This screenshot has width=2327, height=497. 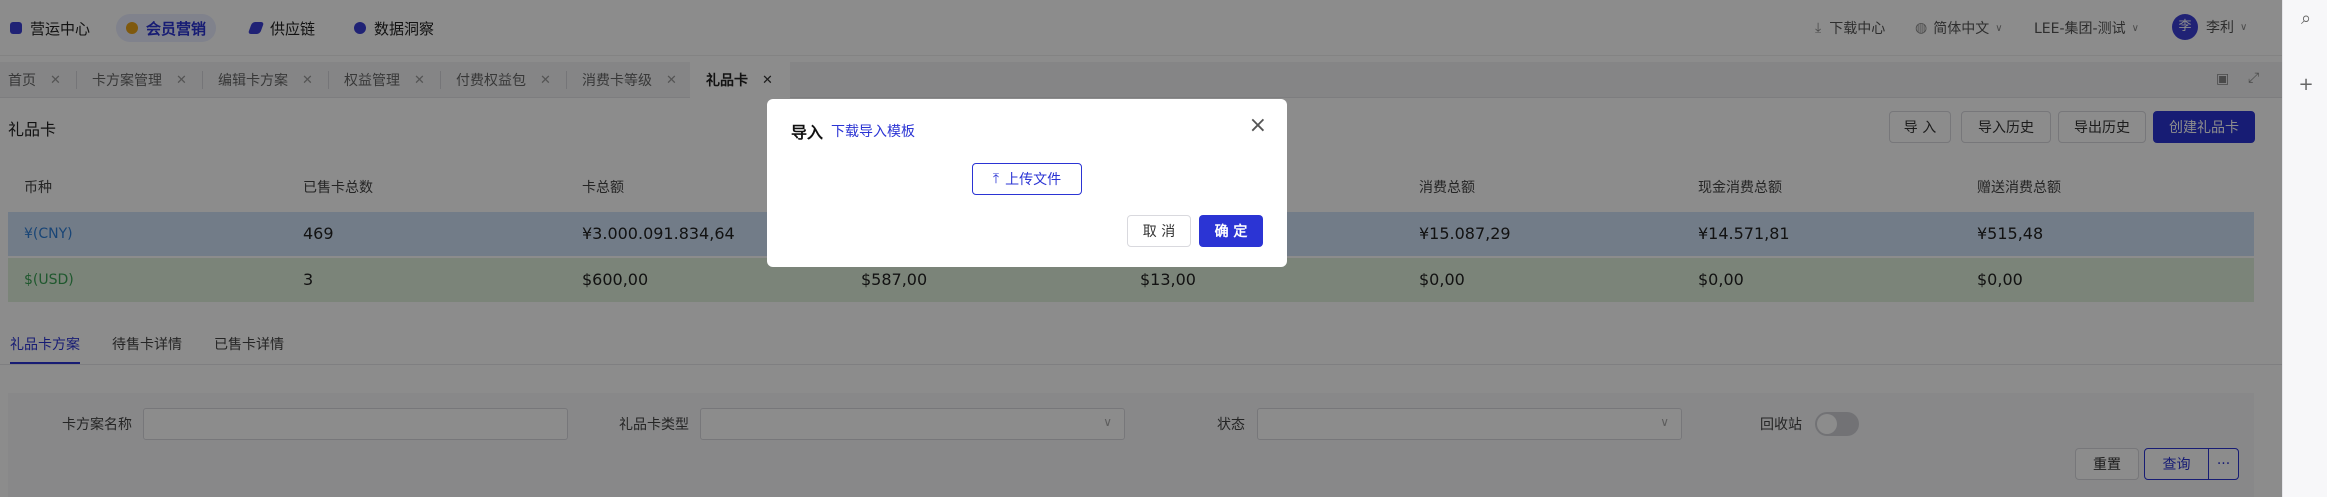 I want to click on upload-file-button: ⤒ 上传文件, so click(x=1027, y=179).